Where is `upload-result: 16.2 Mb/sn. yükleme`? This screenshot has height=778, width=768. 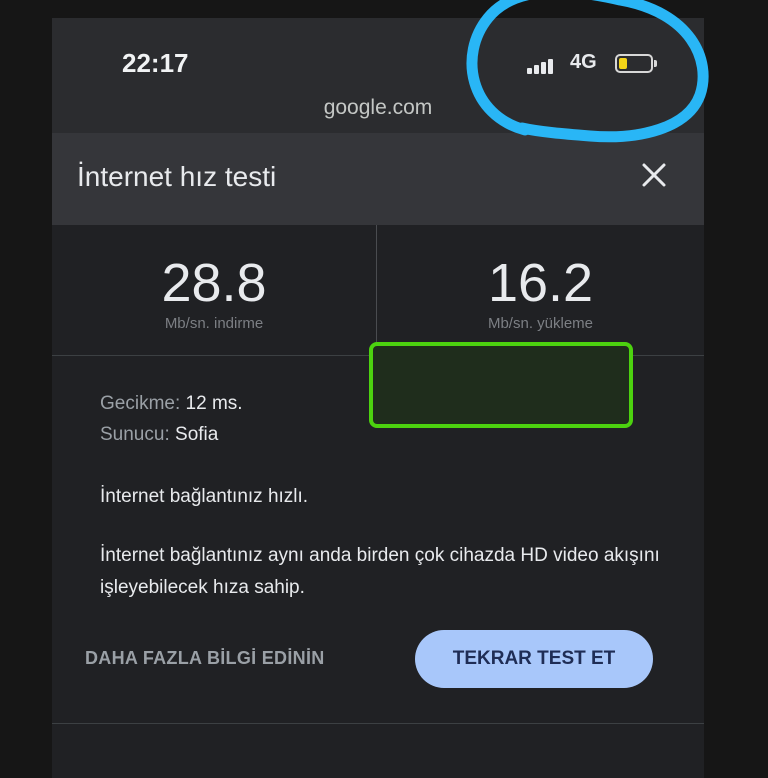
upload-result: 16.2 Mb/sn. yükleme is located at coordinates (540, 290).